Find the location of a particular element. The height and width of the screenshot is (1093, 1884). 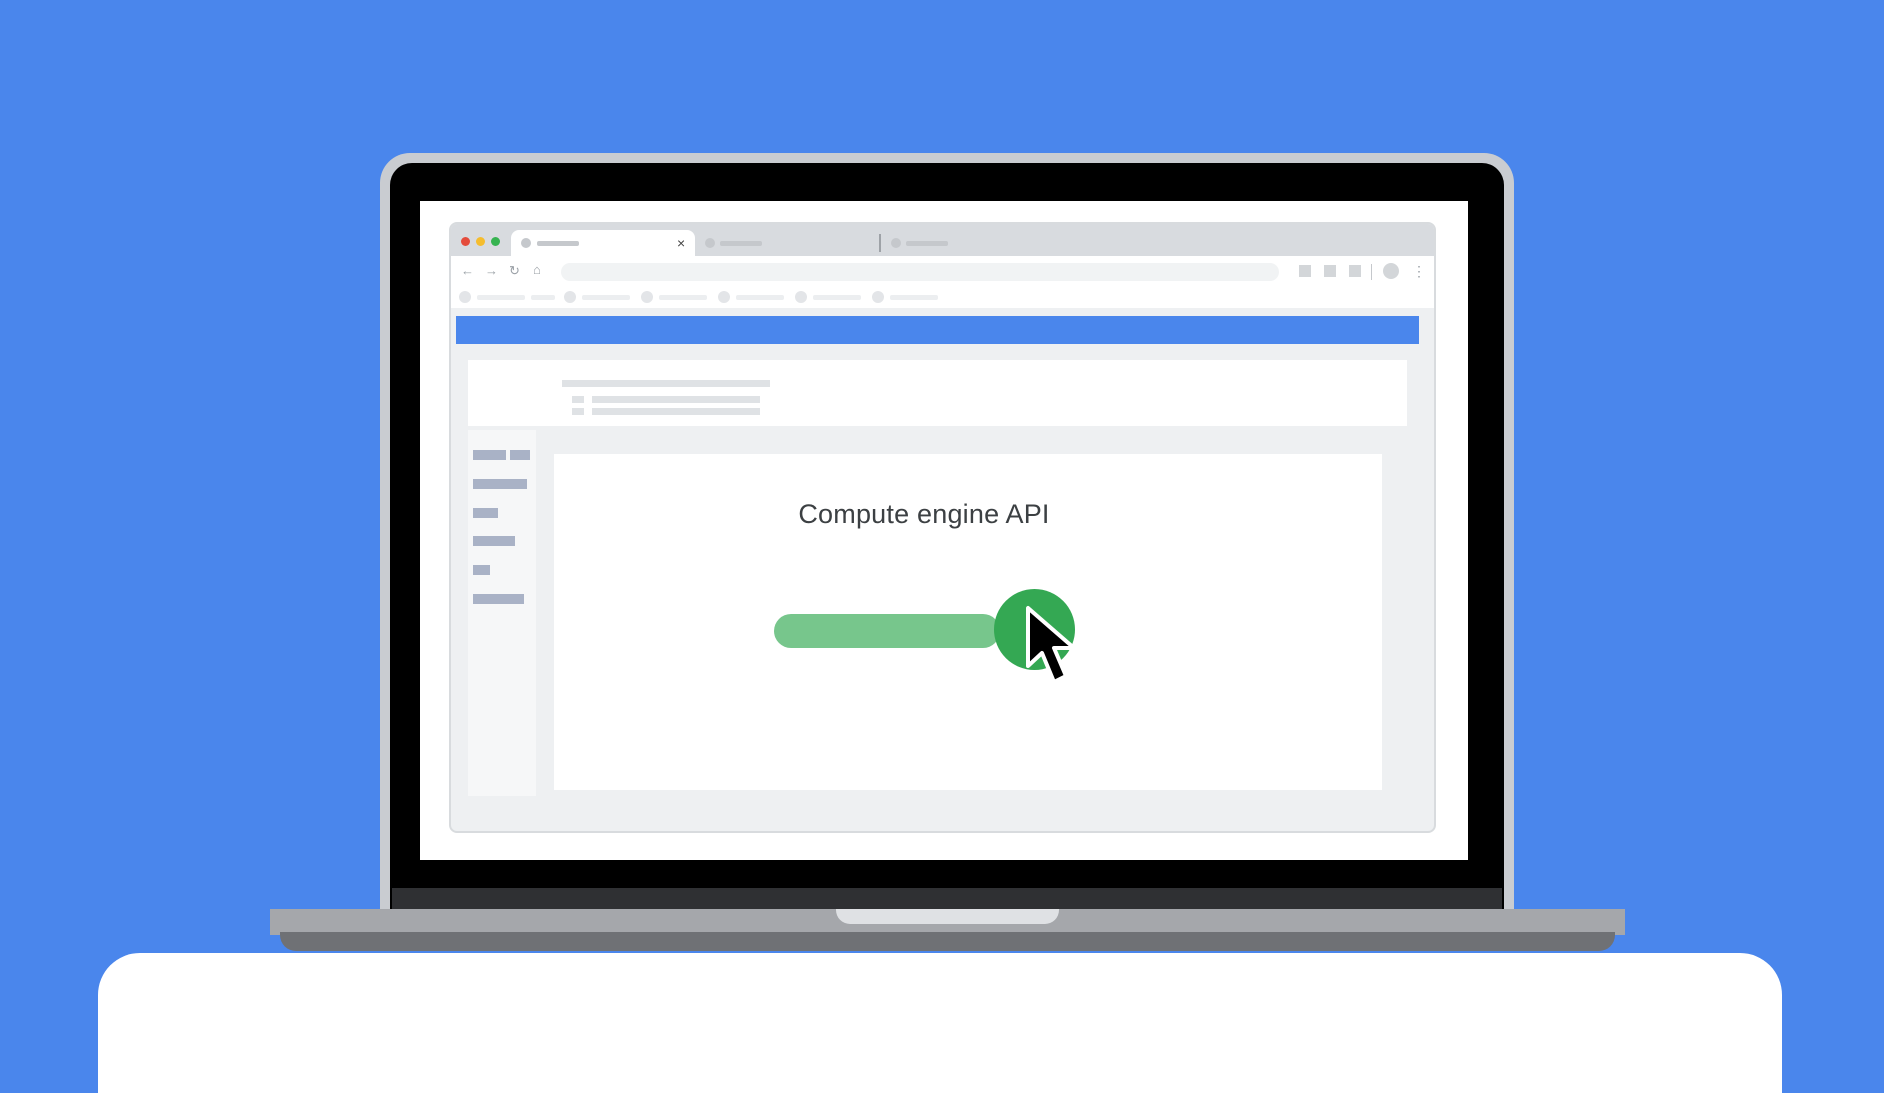

laptop-hinge is located at coordinates (947, 898).